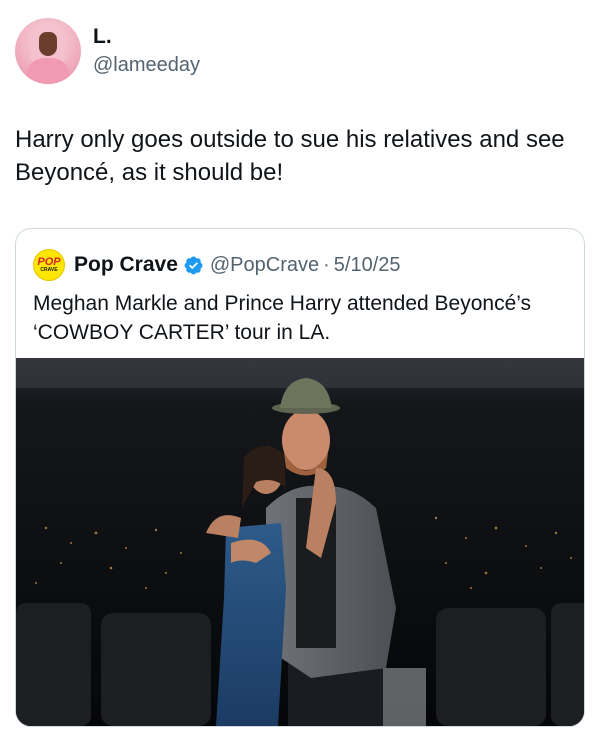  I want to click on author-names: L. @lameeday, so click(146, 51).